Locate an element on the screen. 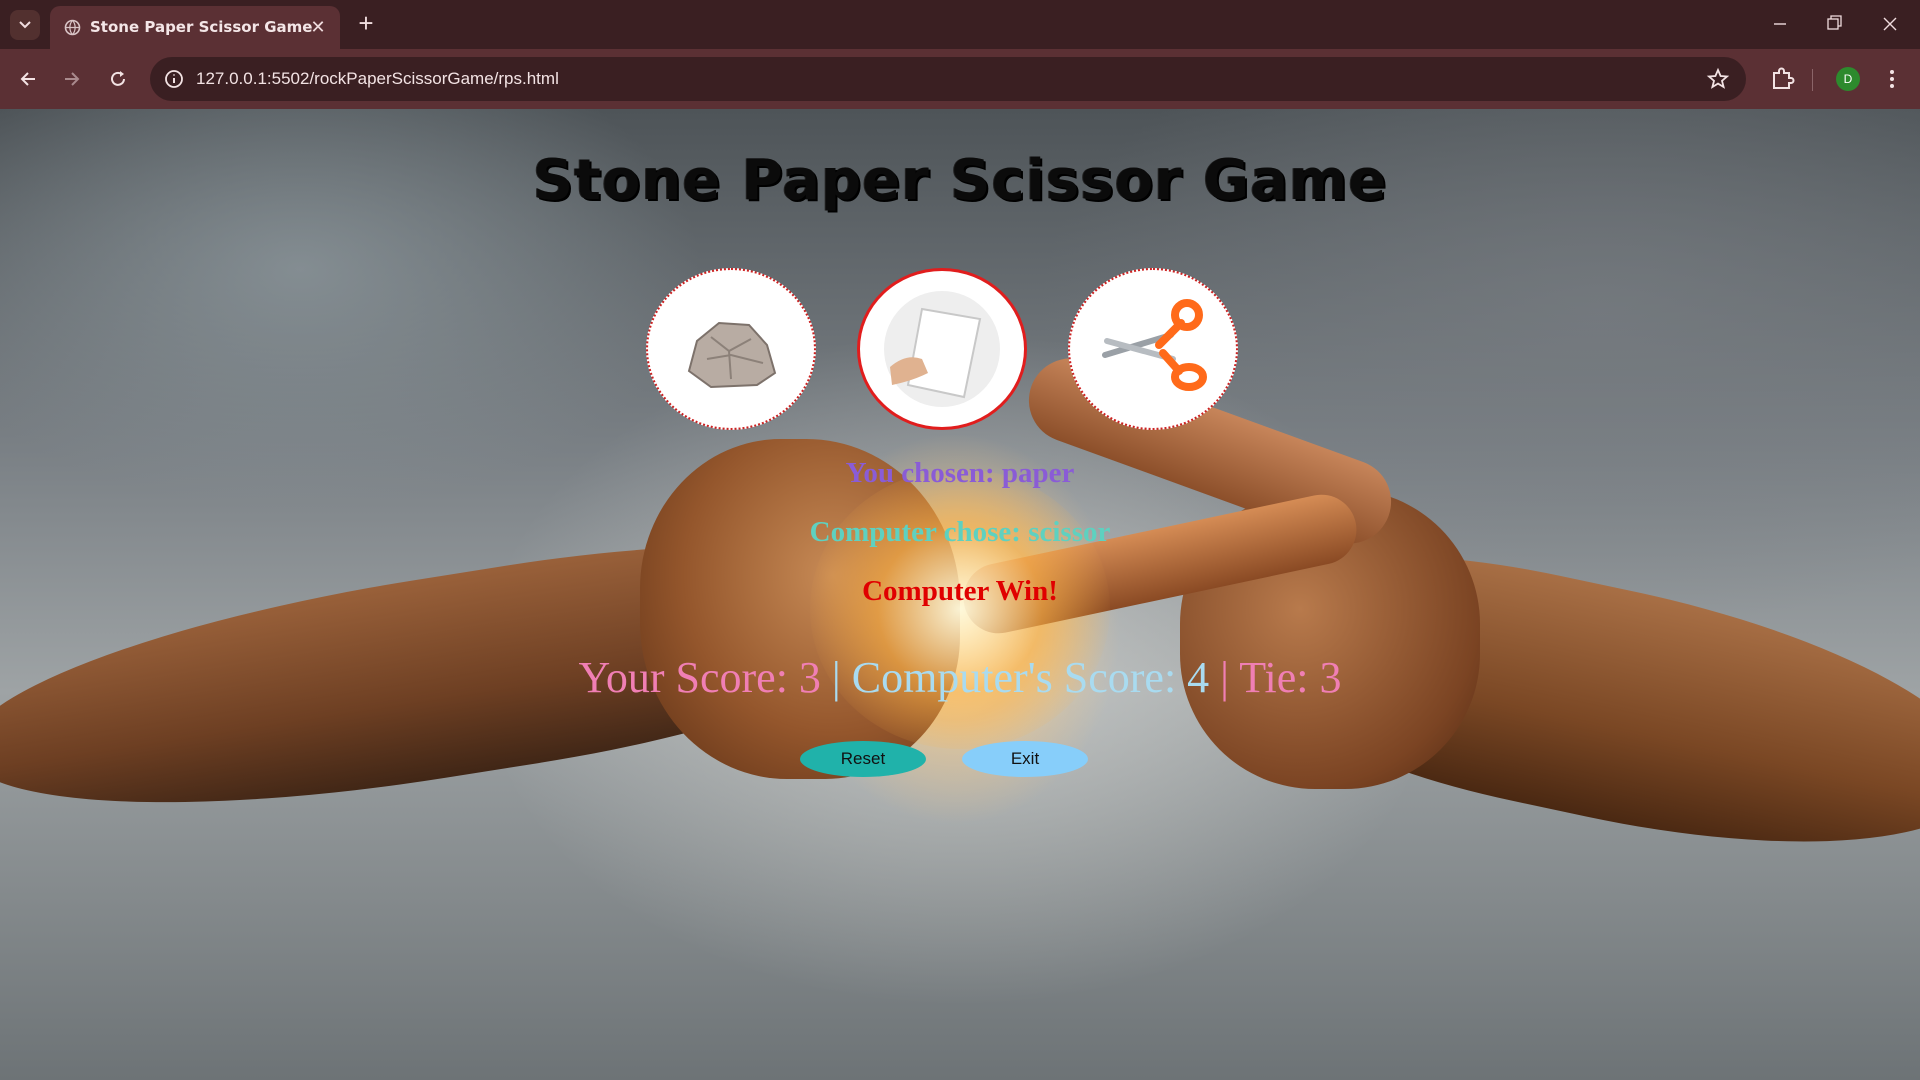  back-arrow-icon is located at coordinates (28, 79).